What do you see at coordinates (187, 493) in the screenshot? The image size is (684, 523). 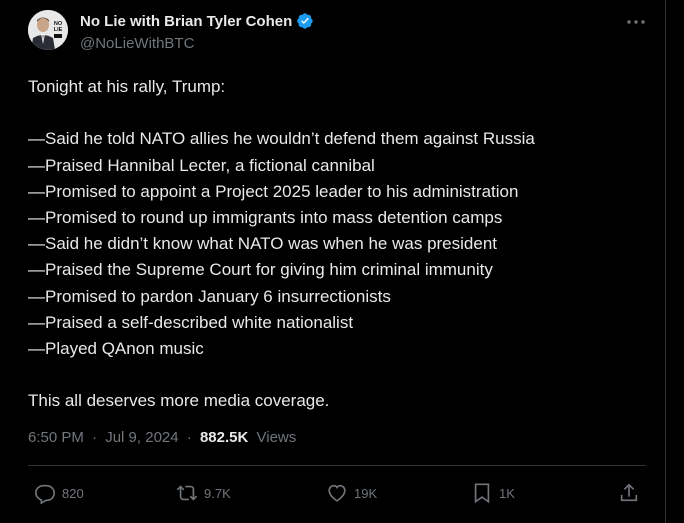 I see `repost-icon` at bounding box center [187, 493].